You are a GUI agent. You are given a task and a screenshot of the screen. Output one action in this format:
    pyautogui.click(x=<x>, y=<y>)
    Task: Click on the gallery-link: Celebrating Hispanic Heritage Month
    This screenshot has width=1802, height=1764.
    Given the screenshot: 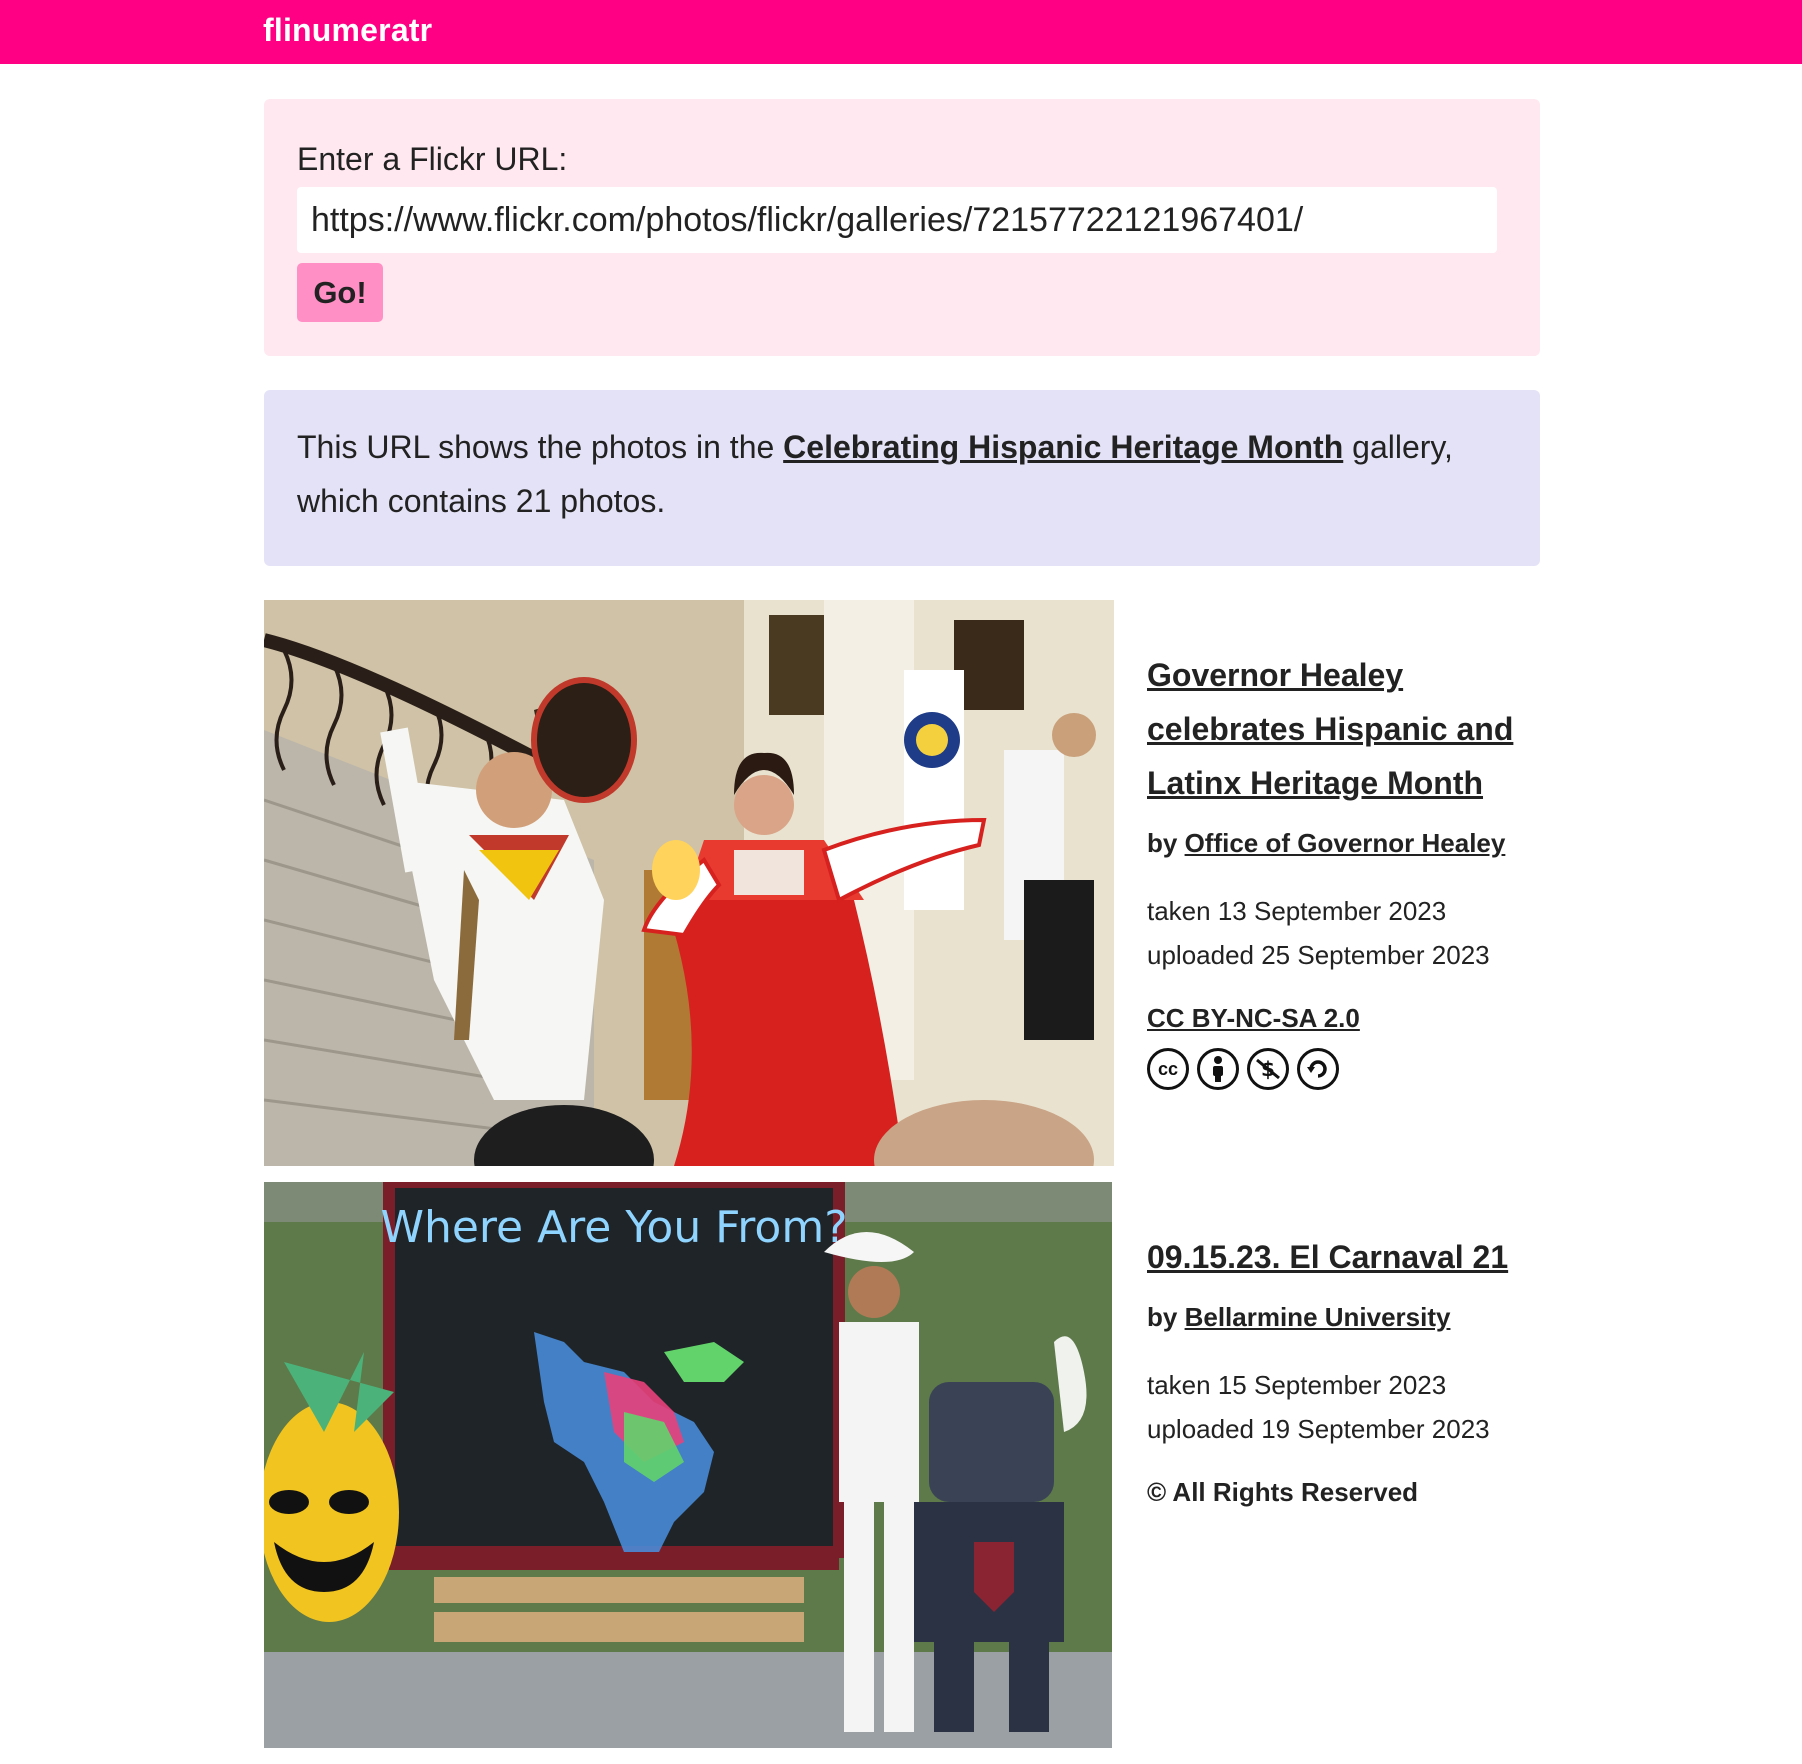 What is the action you would take?
    pyautogui.click(x=1063, y=447)
    